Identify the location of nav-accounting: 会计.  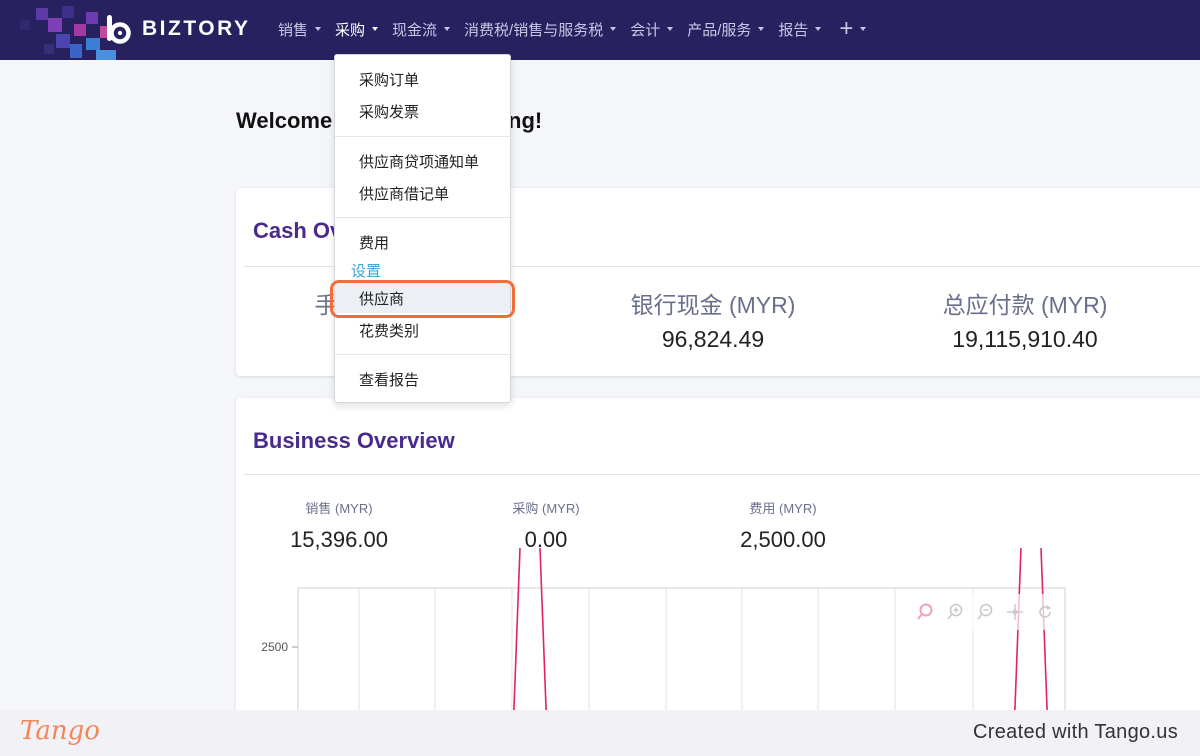
(652, 29).